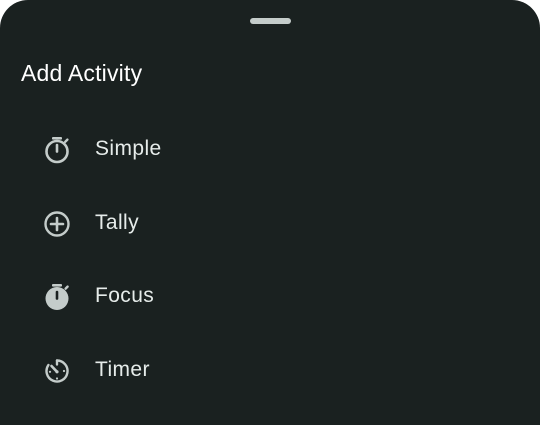  What do you see at coordinates (270, 370) in the screenshot?
I see `option-timer: Timer` at bounding box center [270, 370].